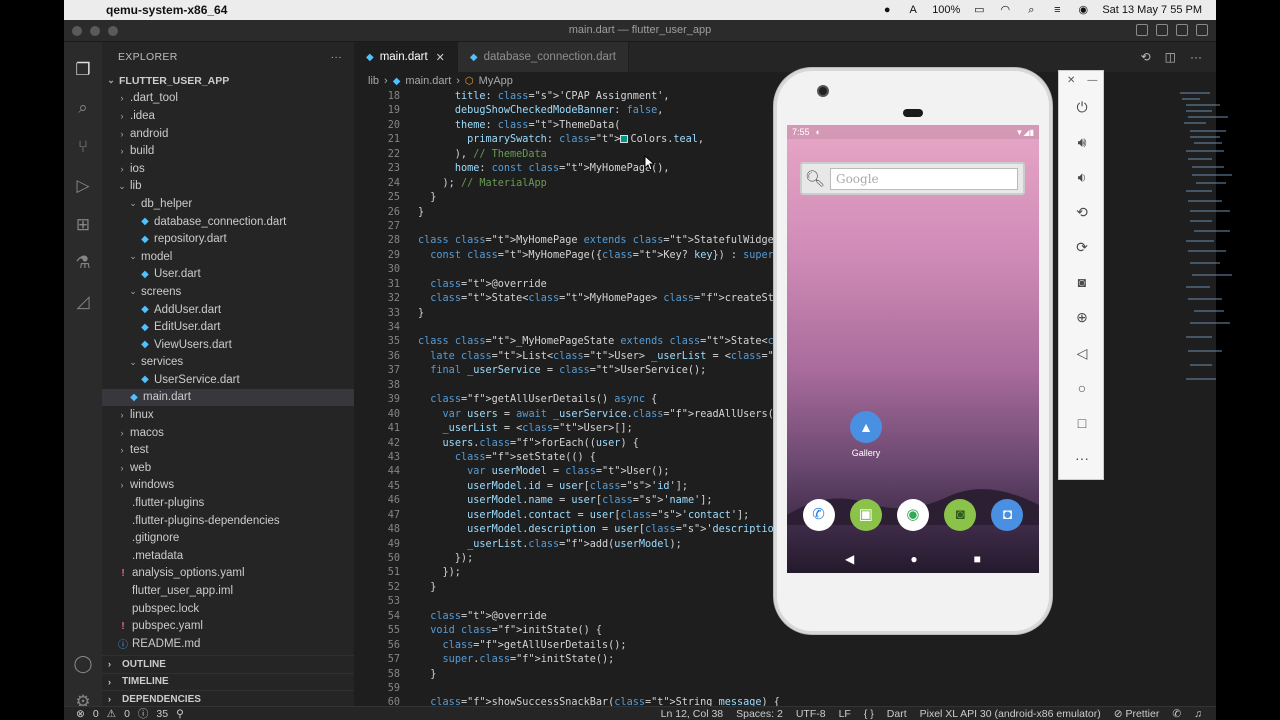 The image size is (1280, 720). I want to click on tree-file: .flutter-plugins, so click(228, 503).